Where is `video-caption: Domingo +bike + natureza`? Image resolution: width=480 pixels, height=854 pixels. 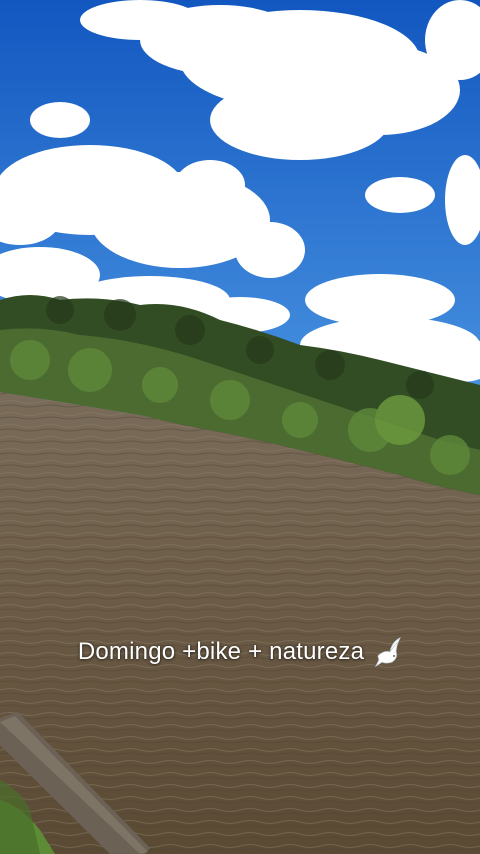
video-caption: Domingo +bike + natureza is located at coordinates (240, 652).